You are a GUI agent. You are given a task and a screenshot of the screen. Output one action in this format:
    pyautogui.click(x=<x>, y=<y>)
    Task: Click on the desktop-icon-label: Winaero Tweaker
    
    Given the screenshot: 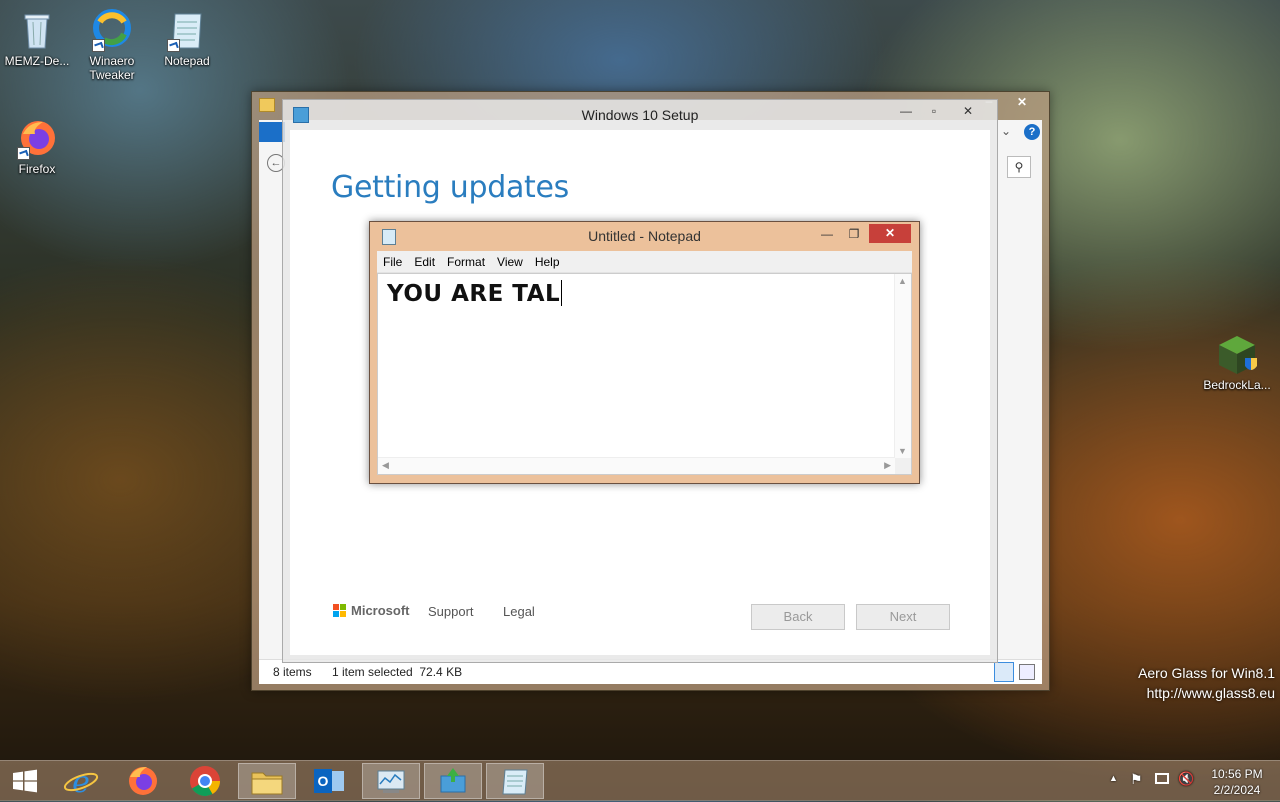 What is the action you would take?
    pyautogui.click(x=112, y=68)
    